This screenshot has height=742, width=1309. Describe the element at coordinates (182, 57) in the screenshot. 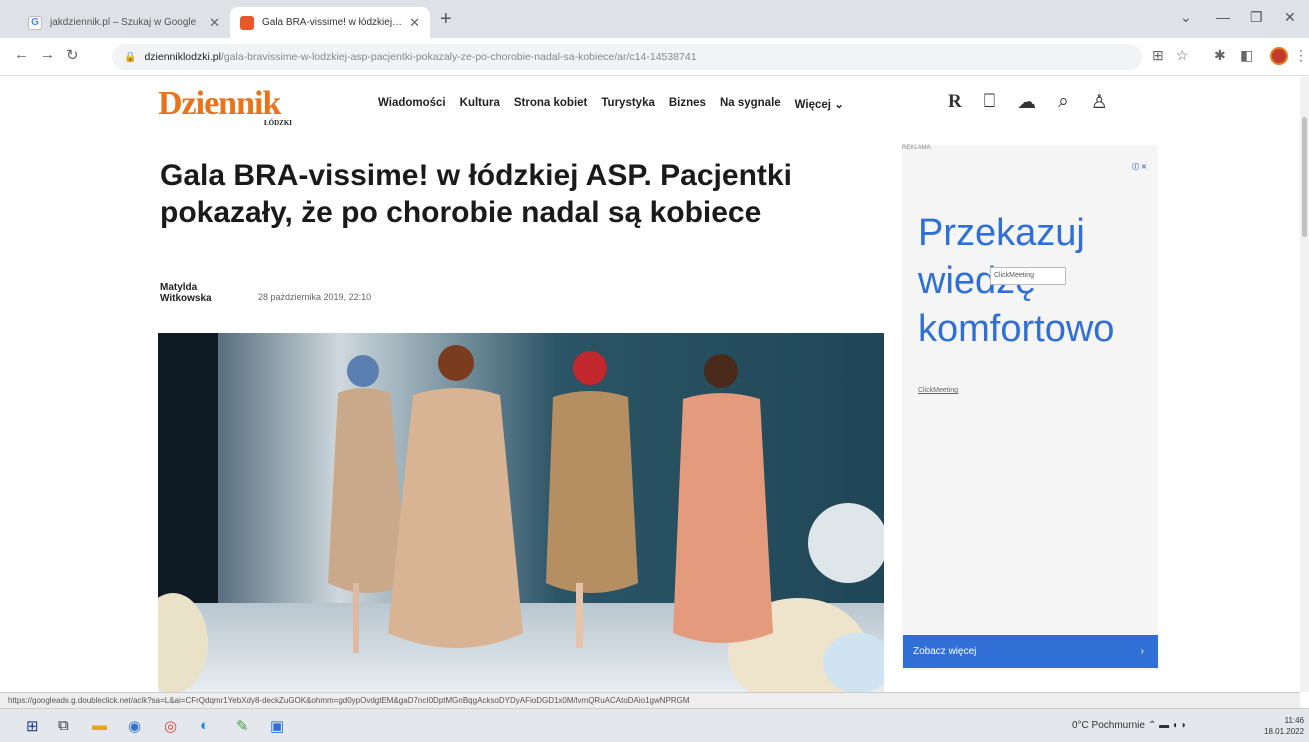

I see `address-domain: dzienniklodzki.pl` at that location.